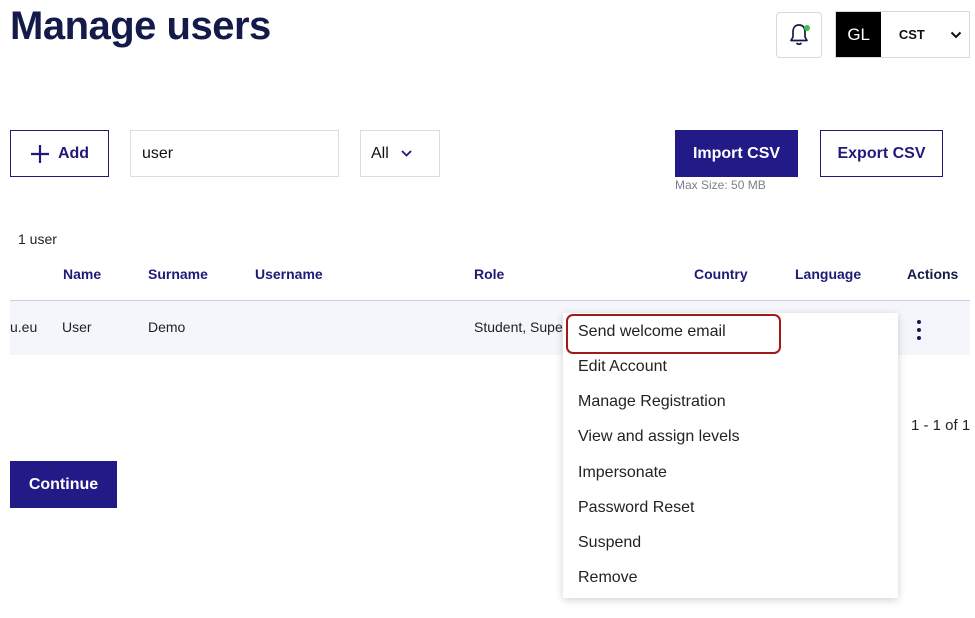 This screenshot has height=618, width=975. Describe the element at coordinates (518, 327) in the screenshot. I see `cell-role: Student, Supe` at that location.